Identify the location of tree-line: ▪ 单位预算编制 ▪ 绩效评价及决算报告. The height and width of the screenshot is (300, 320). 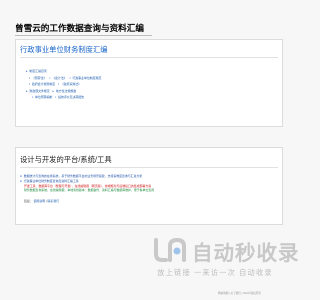
(63, 97).